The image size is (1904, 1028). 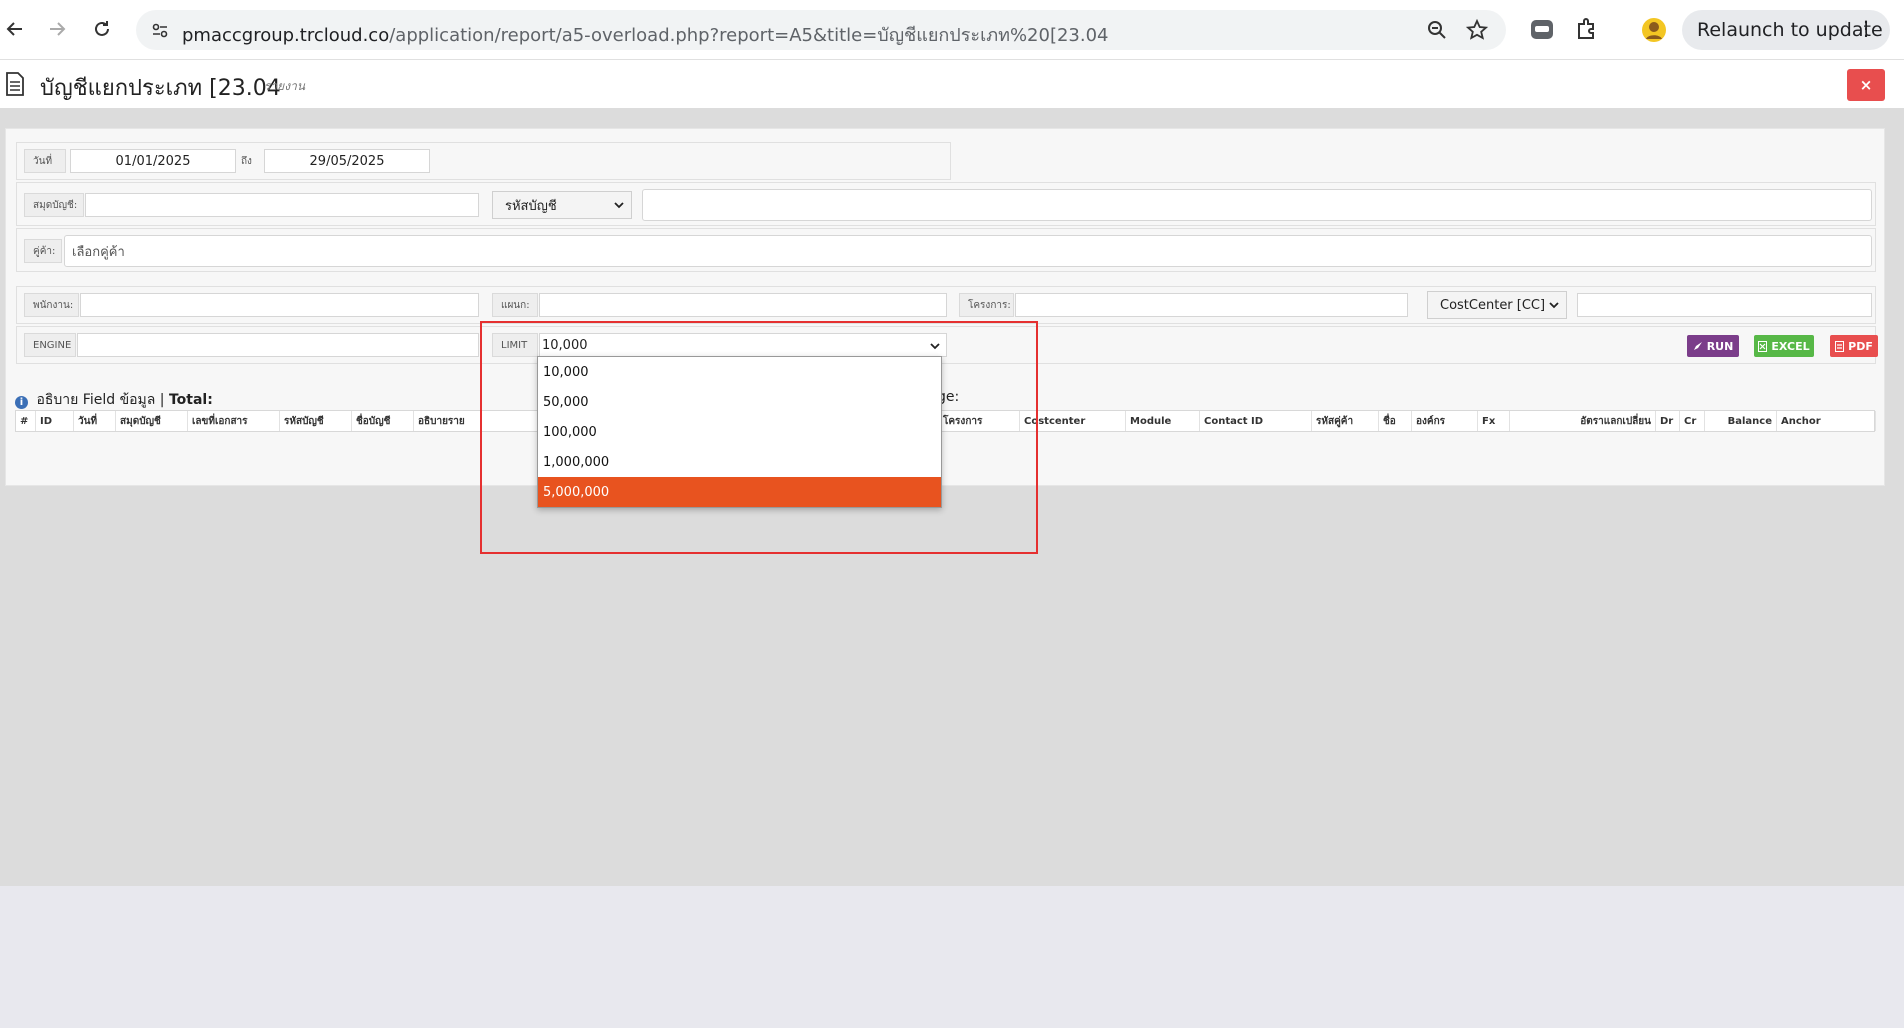 What do you see at coordinates (1840, 346) in the screenshot?
I see `file-pdf-icon` at bounding box center [1840, 346].